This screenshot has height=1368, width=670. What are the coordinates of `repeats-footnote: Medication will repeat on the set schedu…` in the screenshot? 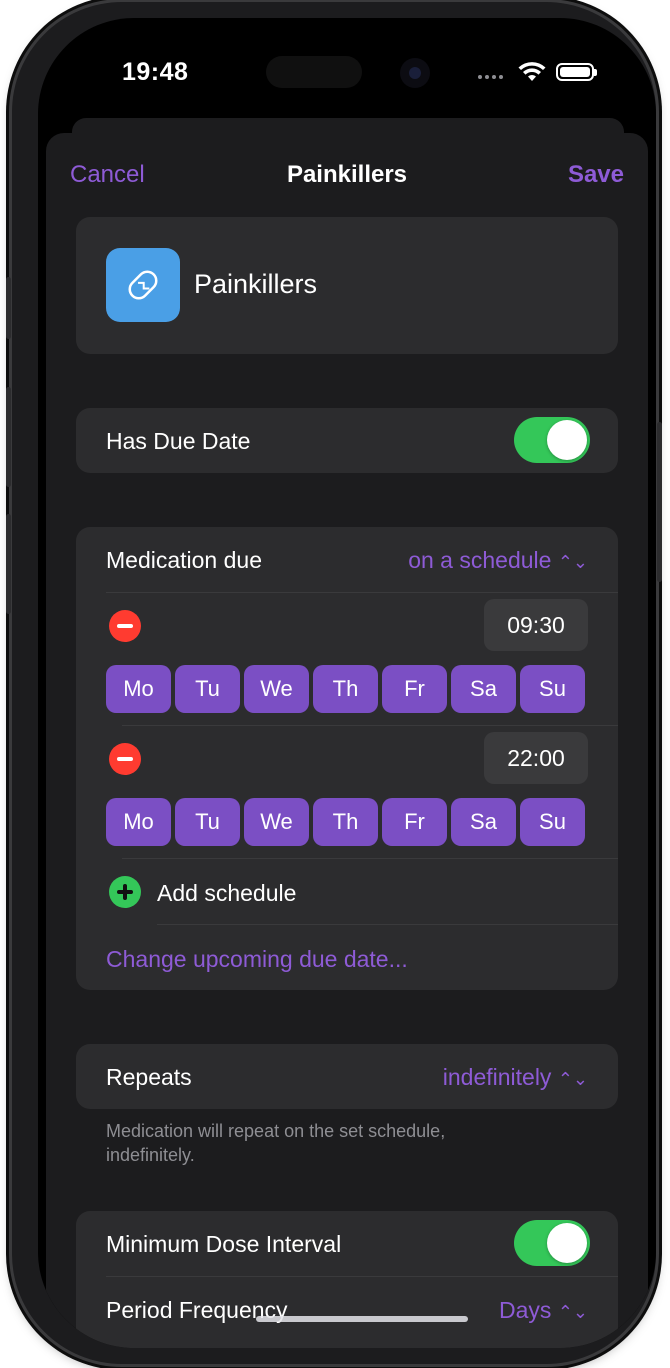 It's located at (276, 1143).